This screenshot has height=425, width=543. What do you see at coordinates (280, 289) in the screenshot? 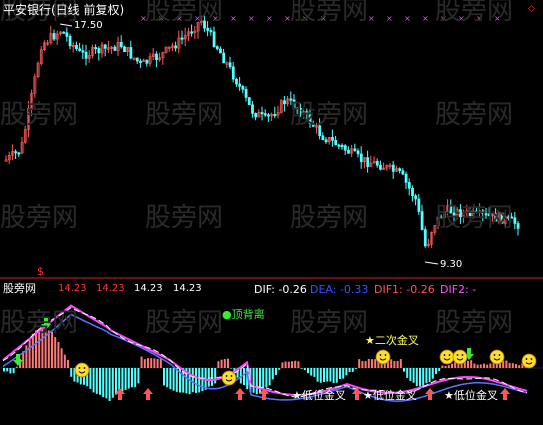
I see `dif-label: DIF: -0.26` at bounding box center [280, 289].